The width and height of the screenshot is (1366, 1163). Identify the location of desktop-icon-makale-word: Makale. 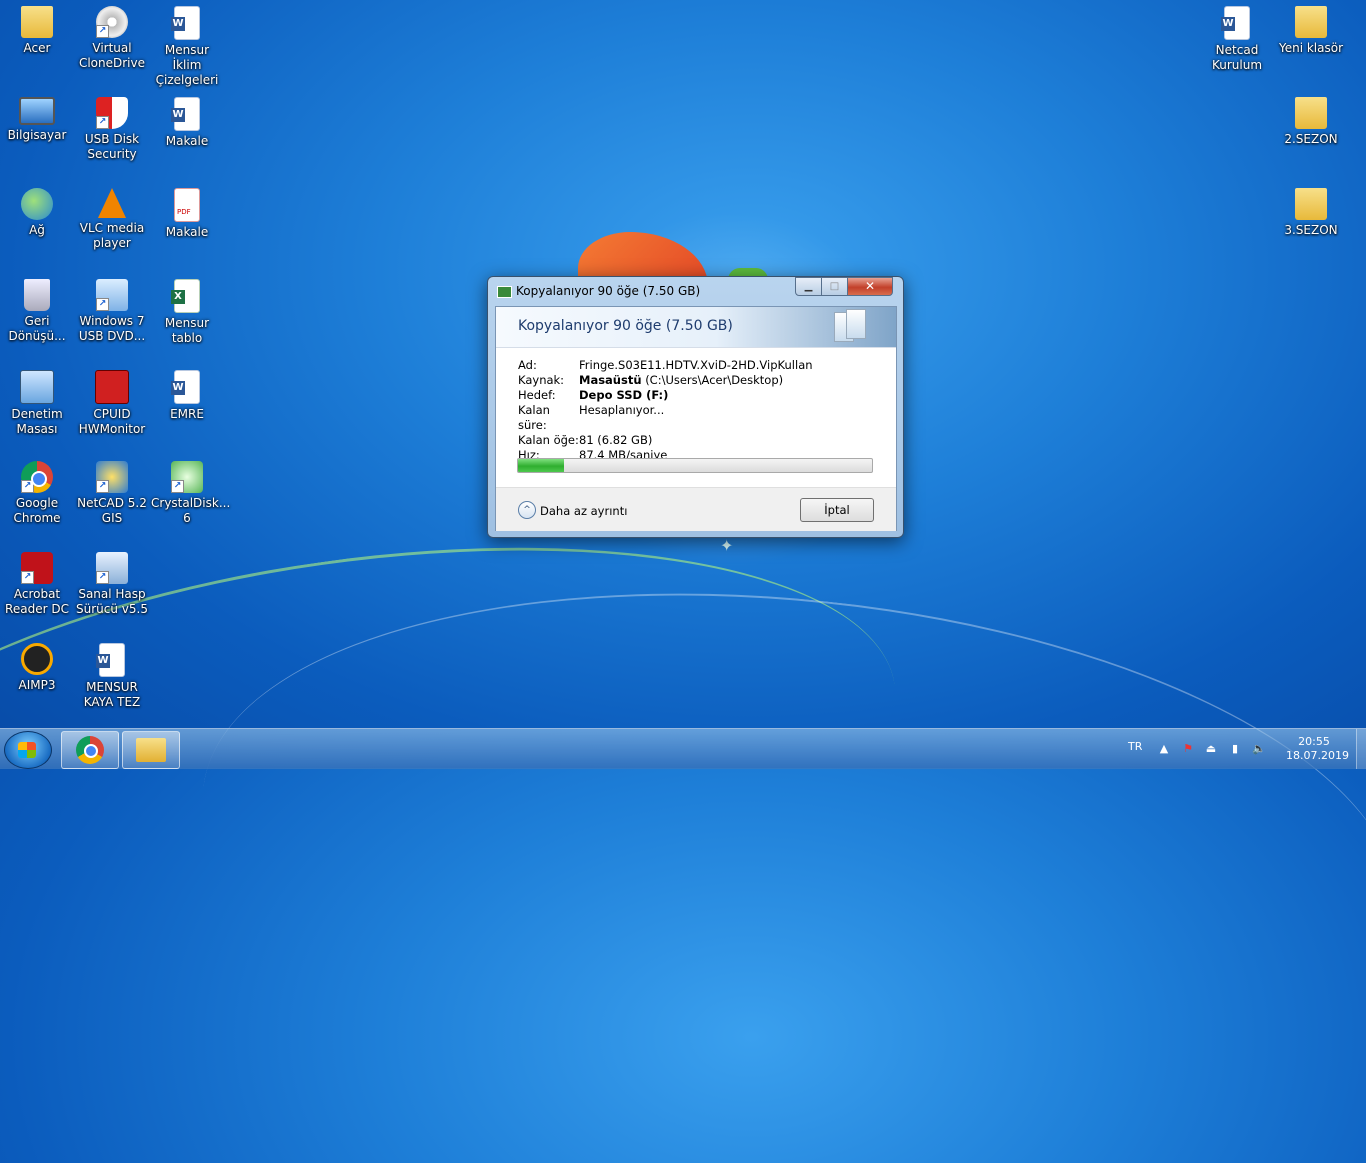
(187, 123).